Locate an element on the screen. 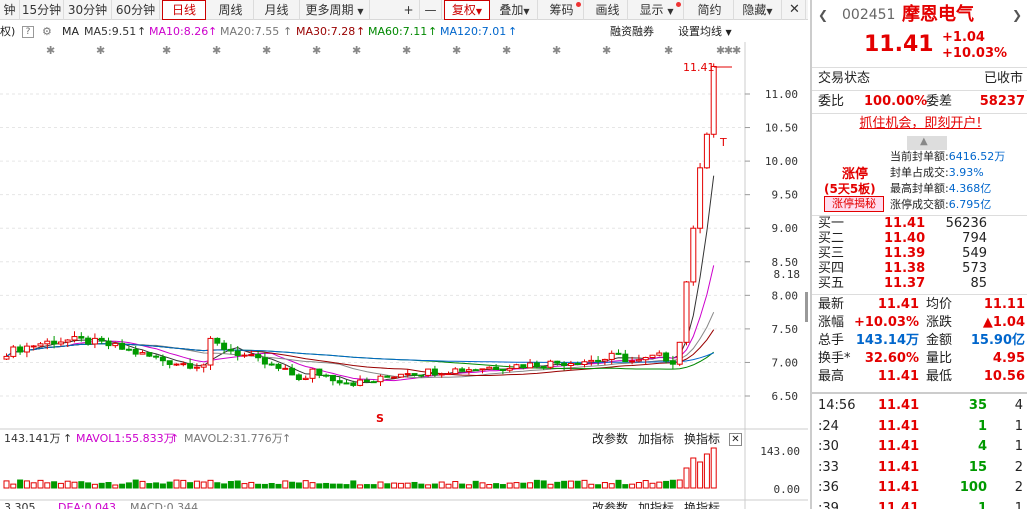 Image resolution: width=1027 pixels, height=509 pixels. prev-stock-icon: ❮ is located at coordinates (823, 15).